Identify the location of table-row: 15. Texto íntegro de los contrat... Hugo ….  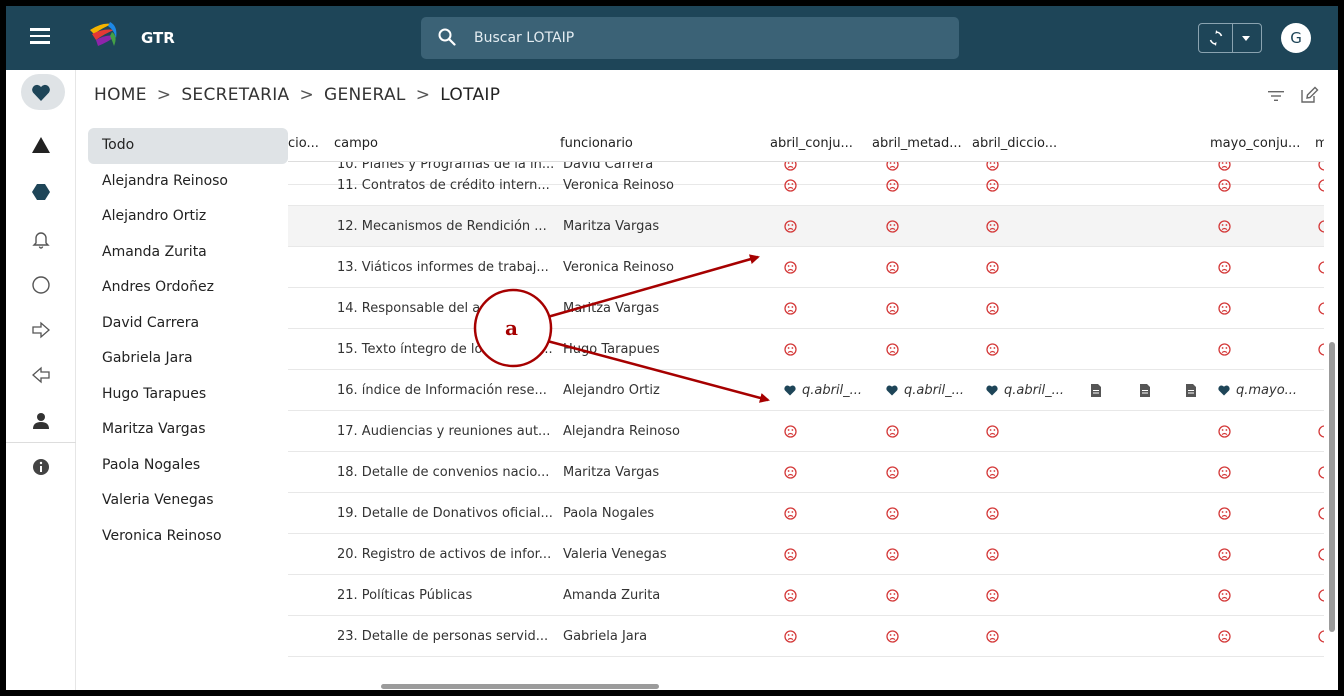
(806, 349).